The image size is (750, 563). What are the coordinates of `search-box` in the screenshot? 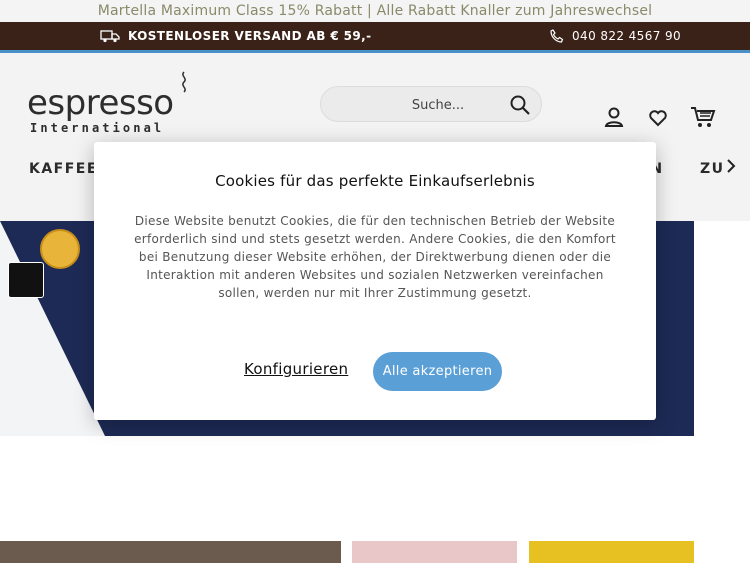 It's located at (431, 104).